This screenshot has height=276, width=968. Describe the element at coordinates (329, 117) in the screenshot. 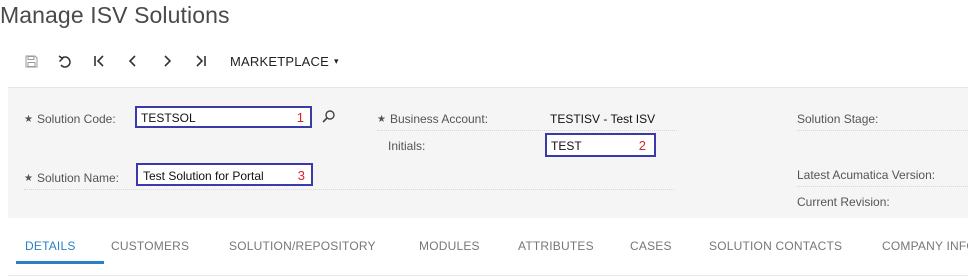

I see `search-icon` at that location.